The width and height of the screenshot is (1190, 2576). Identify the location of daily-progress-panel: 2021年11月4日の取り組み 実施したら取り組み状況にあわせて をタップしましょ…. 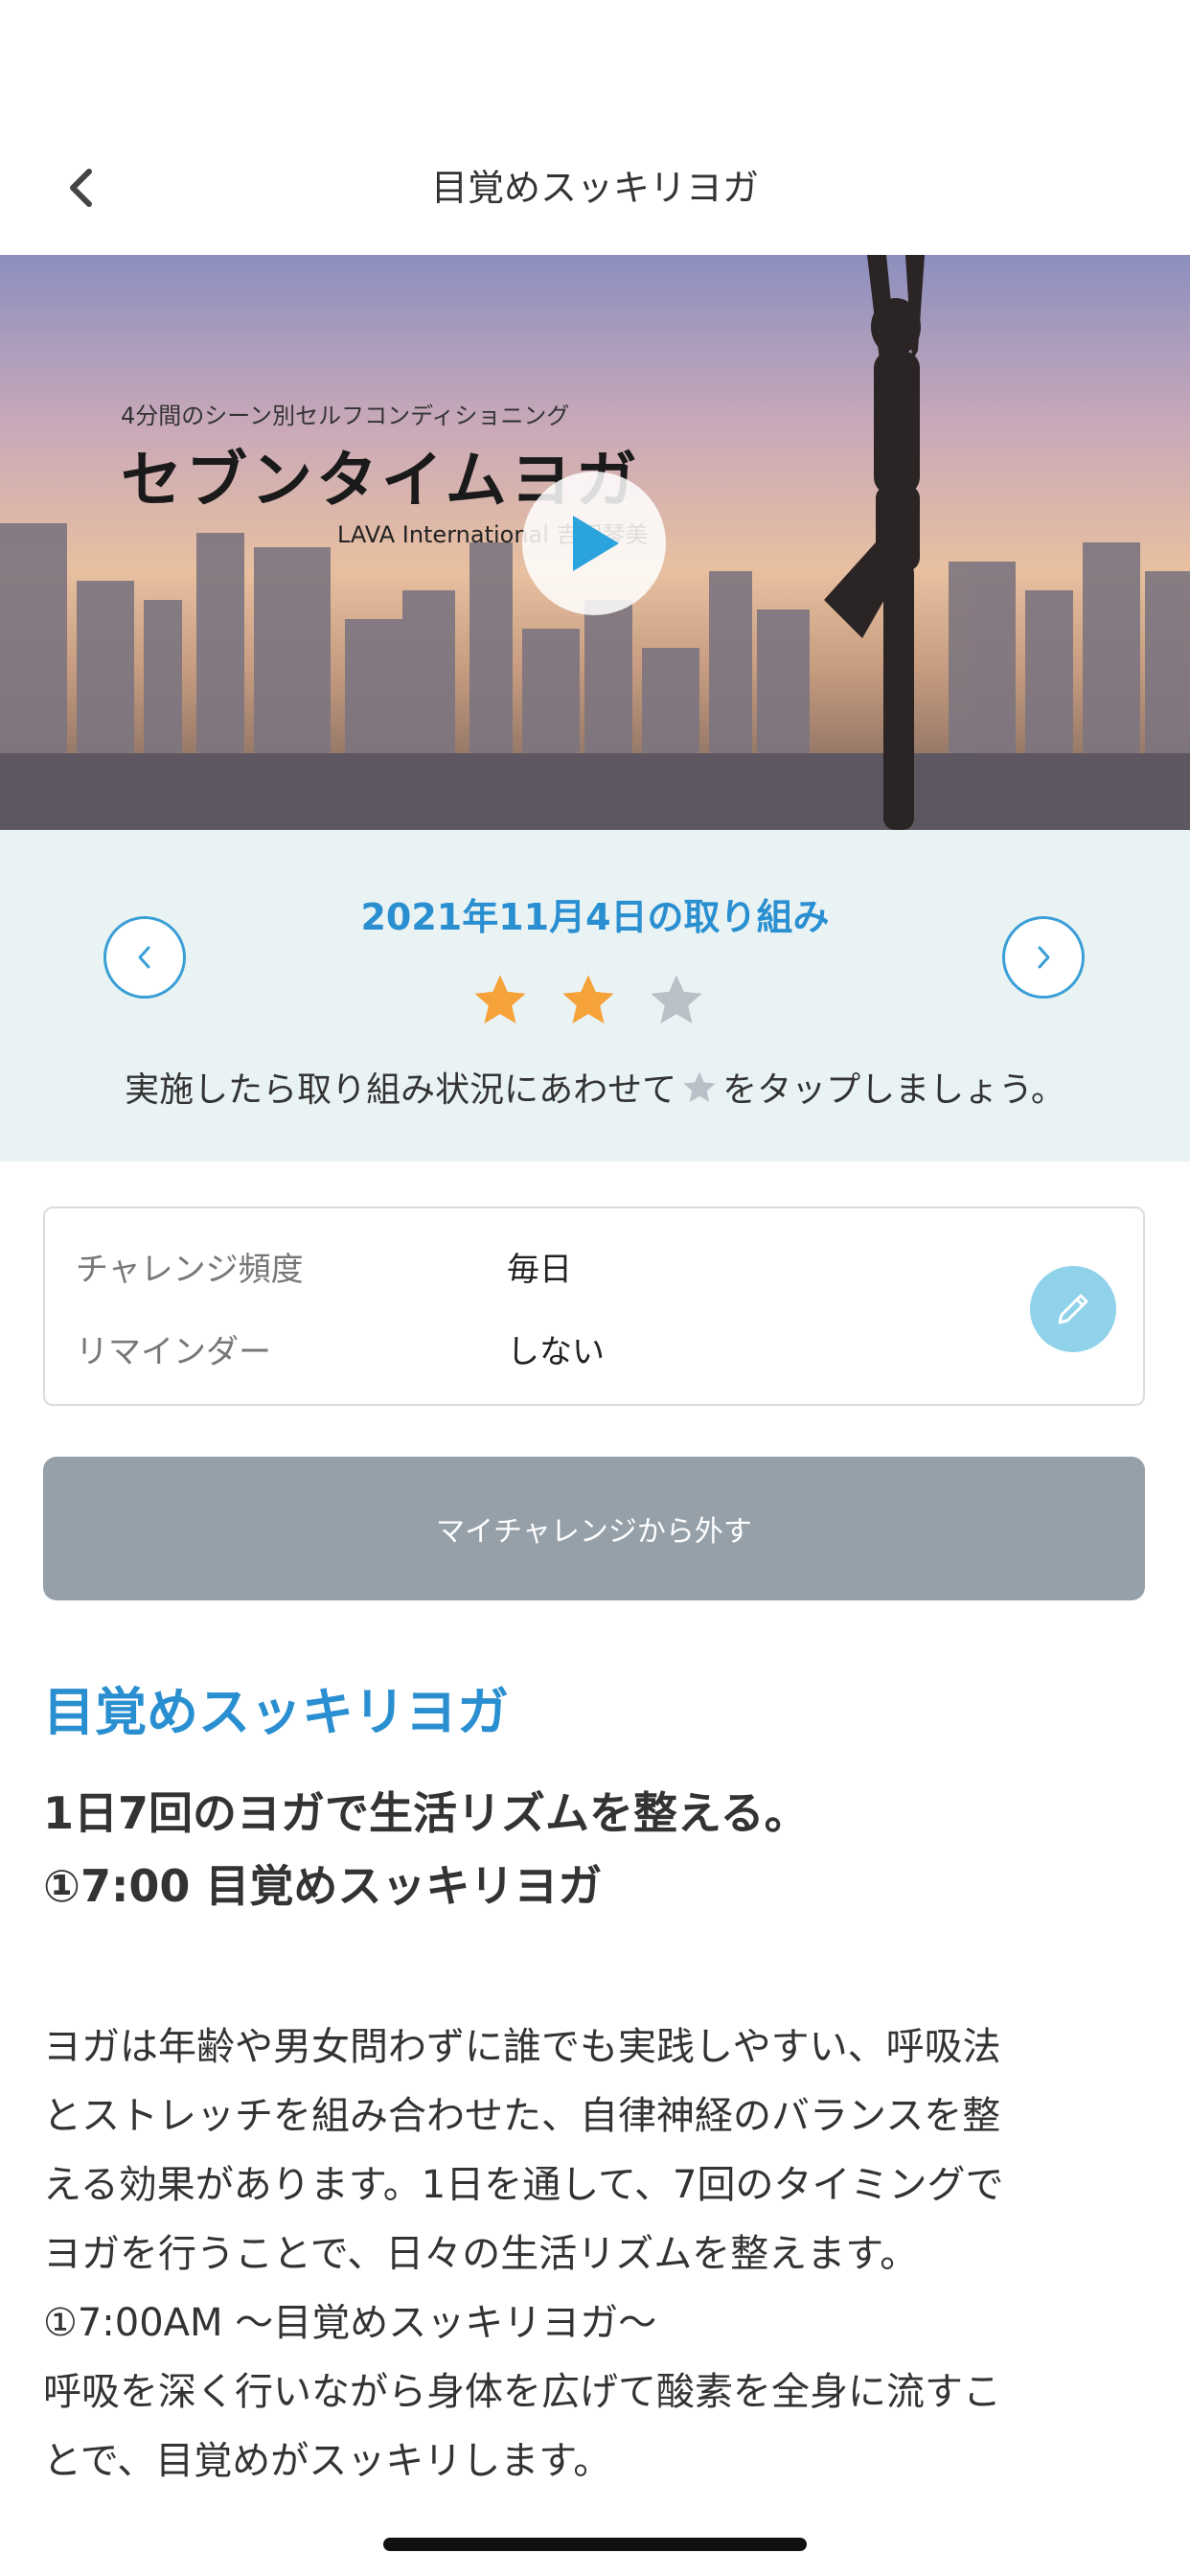
(595, 996).